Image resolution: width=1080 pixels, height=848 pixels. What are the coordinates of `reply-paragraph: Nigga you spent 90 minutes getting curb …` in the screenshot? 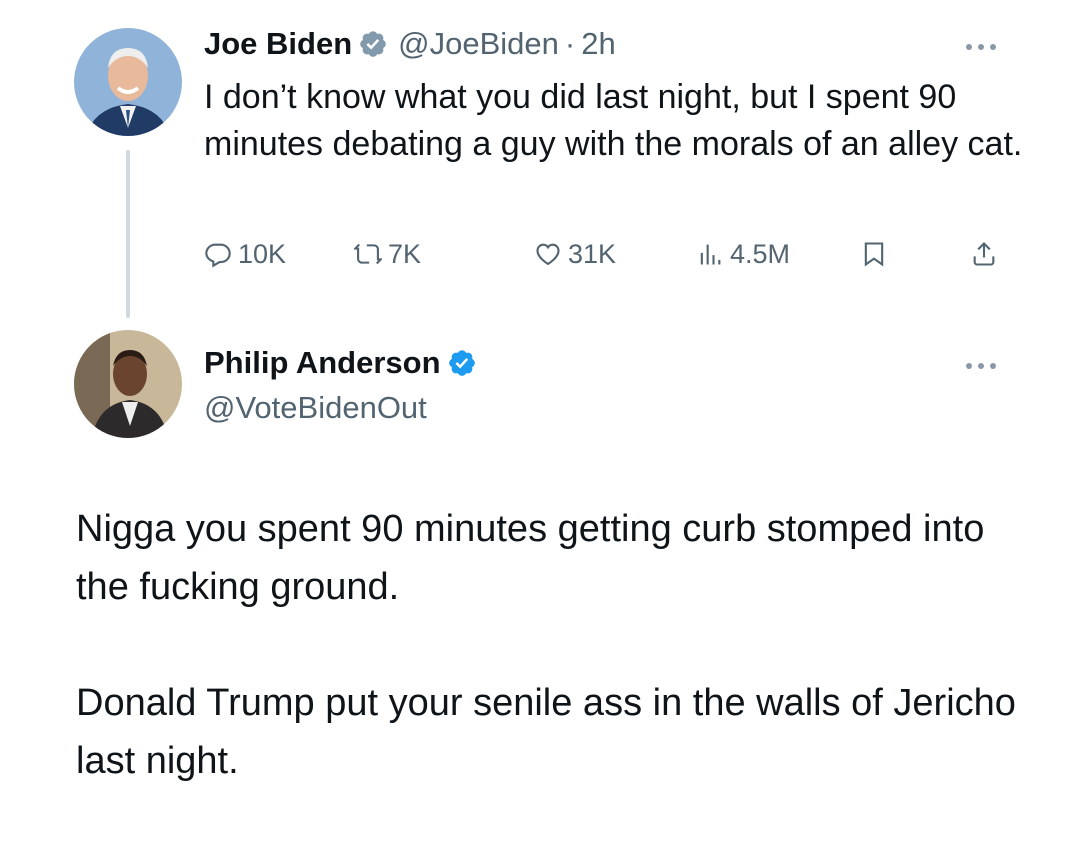 It's located at (530, 558).